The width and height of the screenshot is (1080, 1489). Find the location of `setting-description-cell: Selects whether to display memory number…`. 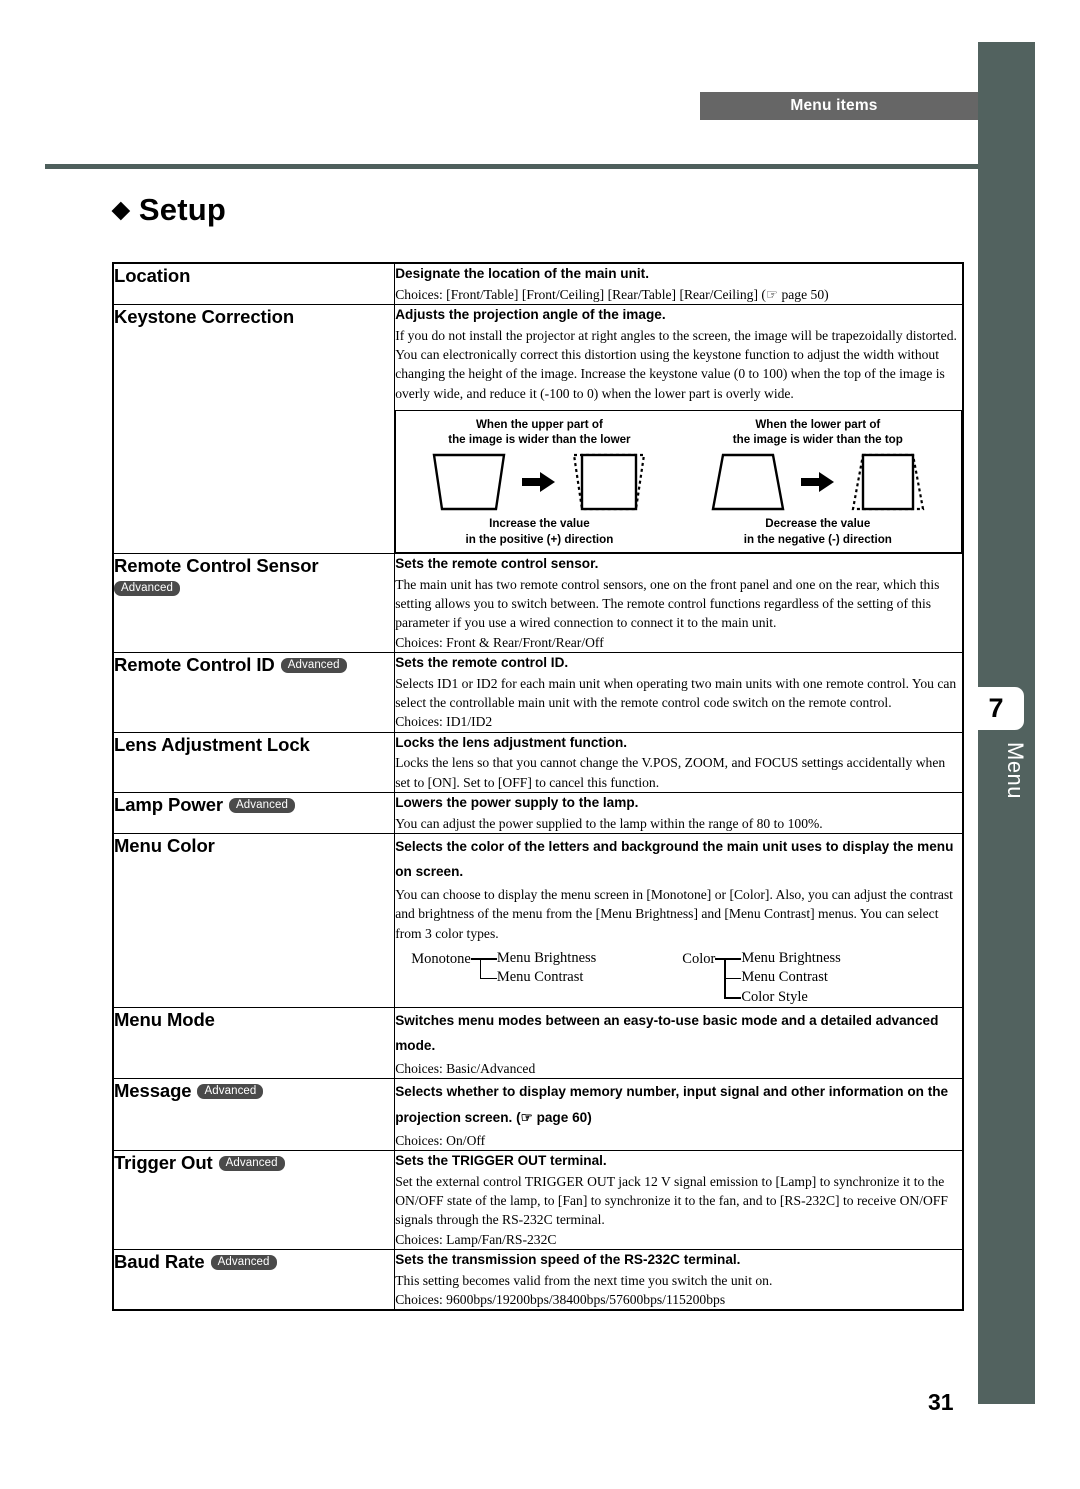

setting-description-cell: Selects whether to display memory number… is located at coordinates (678, 1115).